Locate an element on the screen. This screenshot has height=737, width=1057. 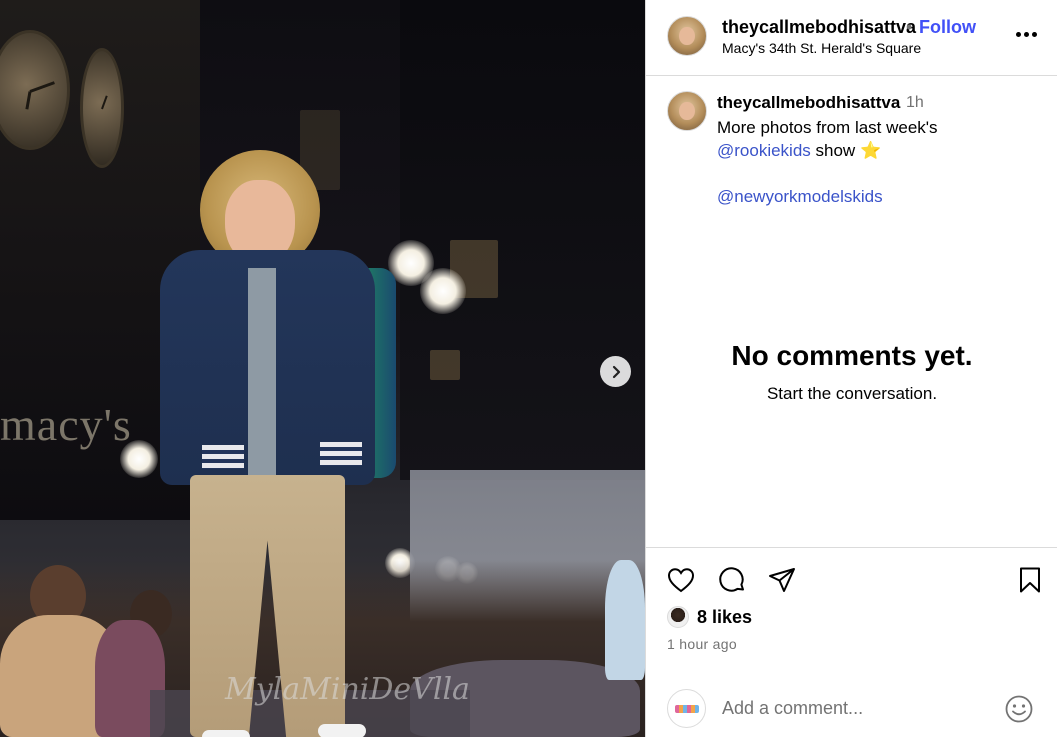
window is located at coordinates (445, 365).